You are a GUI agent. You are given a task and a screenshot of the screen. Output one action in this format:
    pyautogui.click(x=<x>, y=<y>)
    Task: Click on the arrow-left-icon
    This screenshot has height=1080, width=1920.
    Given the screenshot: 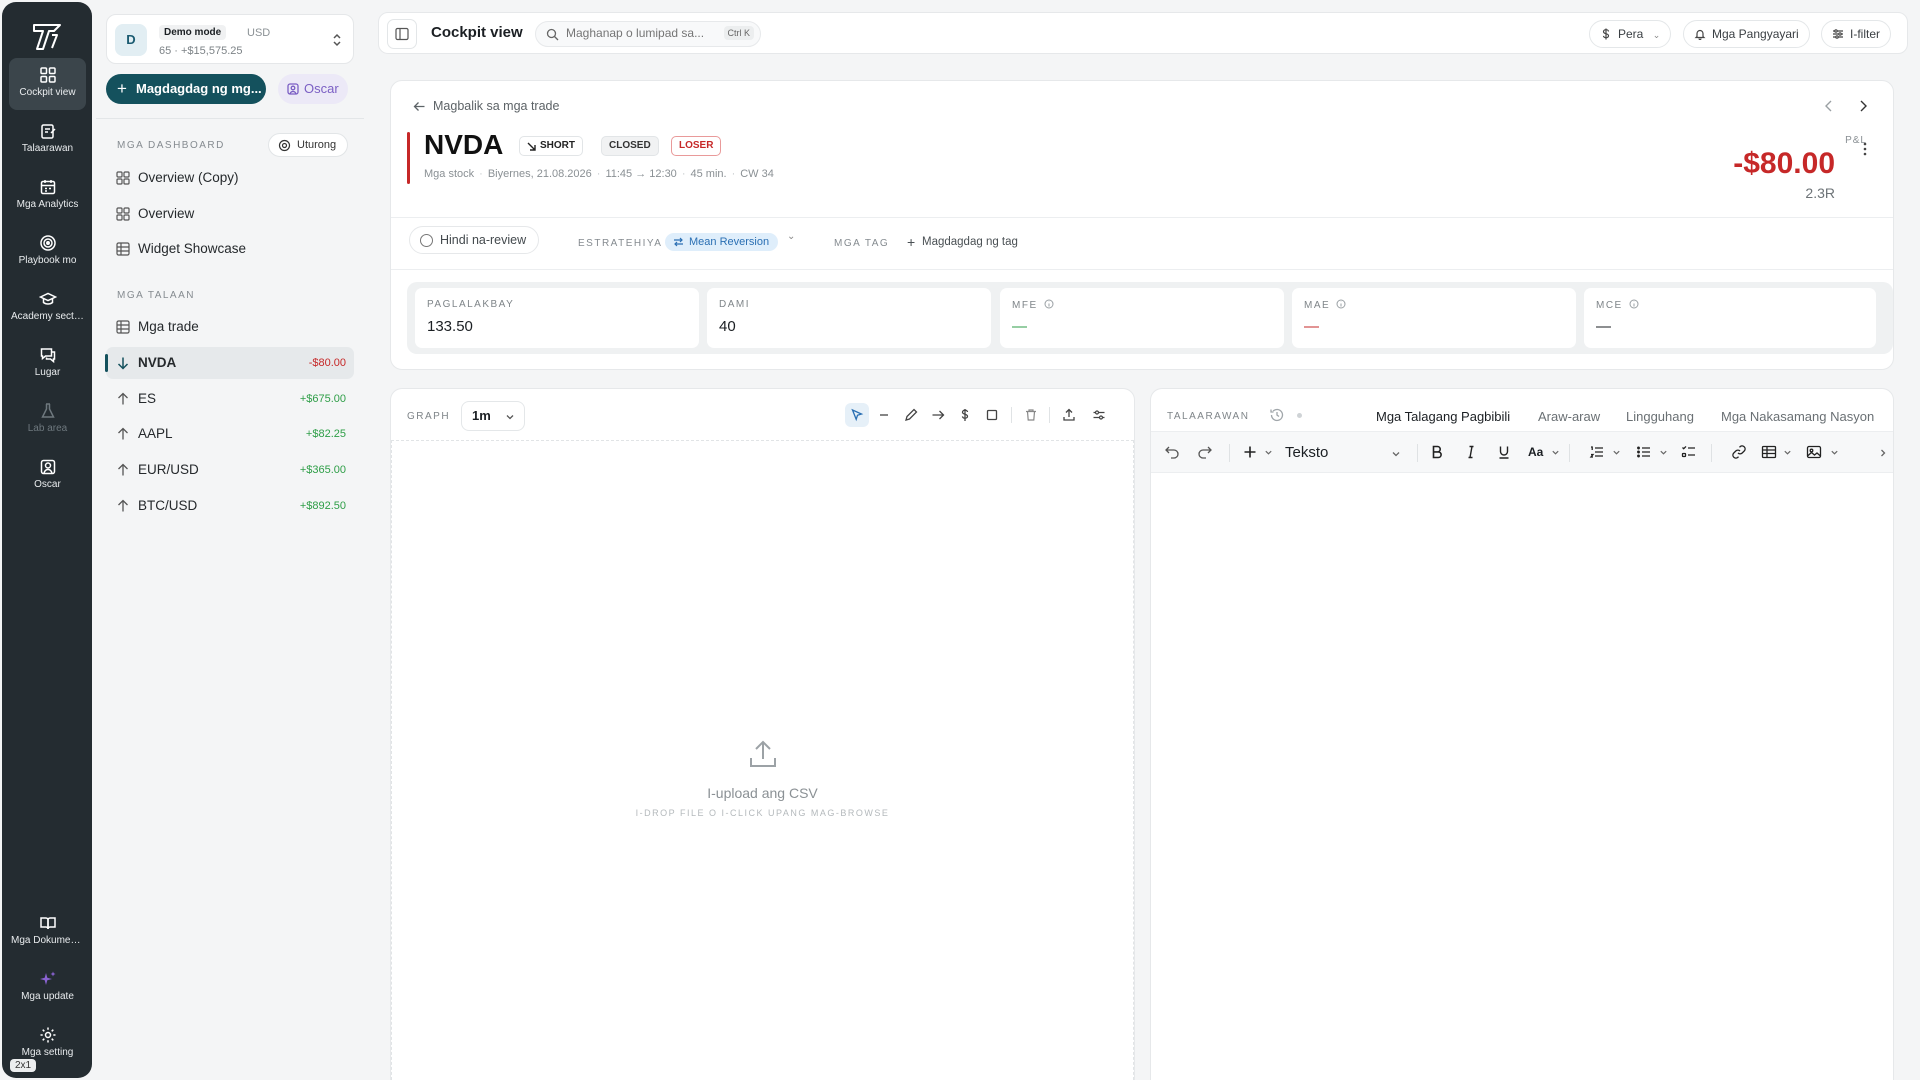 What is the action you would take?
    pyautogui.click(x=419, y=106)
    